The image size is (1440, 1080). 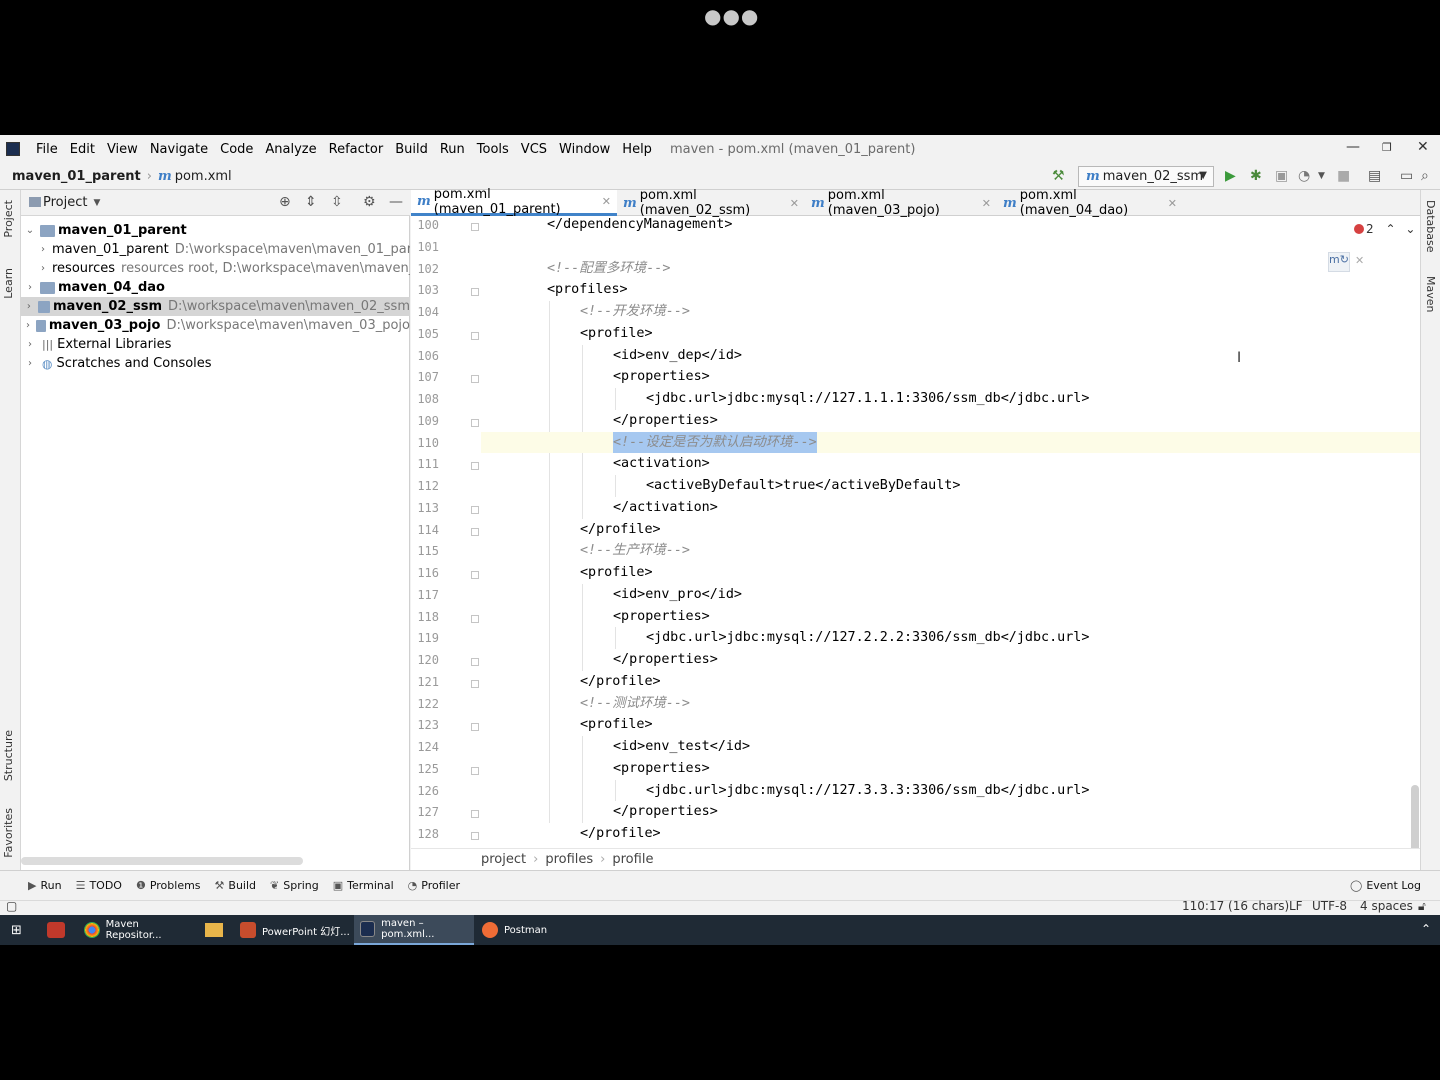 I want to click on tool-event-log: ◯ Event Log, so click(x=1385, y=885).